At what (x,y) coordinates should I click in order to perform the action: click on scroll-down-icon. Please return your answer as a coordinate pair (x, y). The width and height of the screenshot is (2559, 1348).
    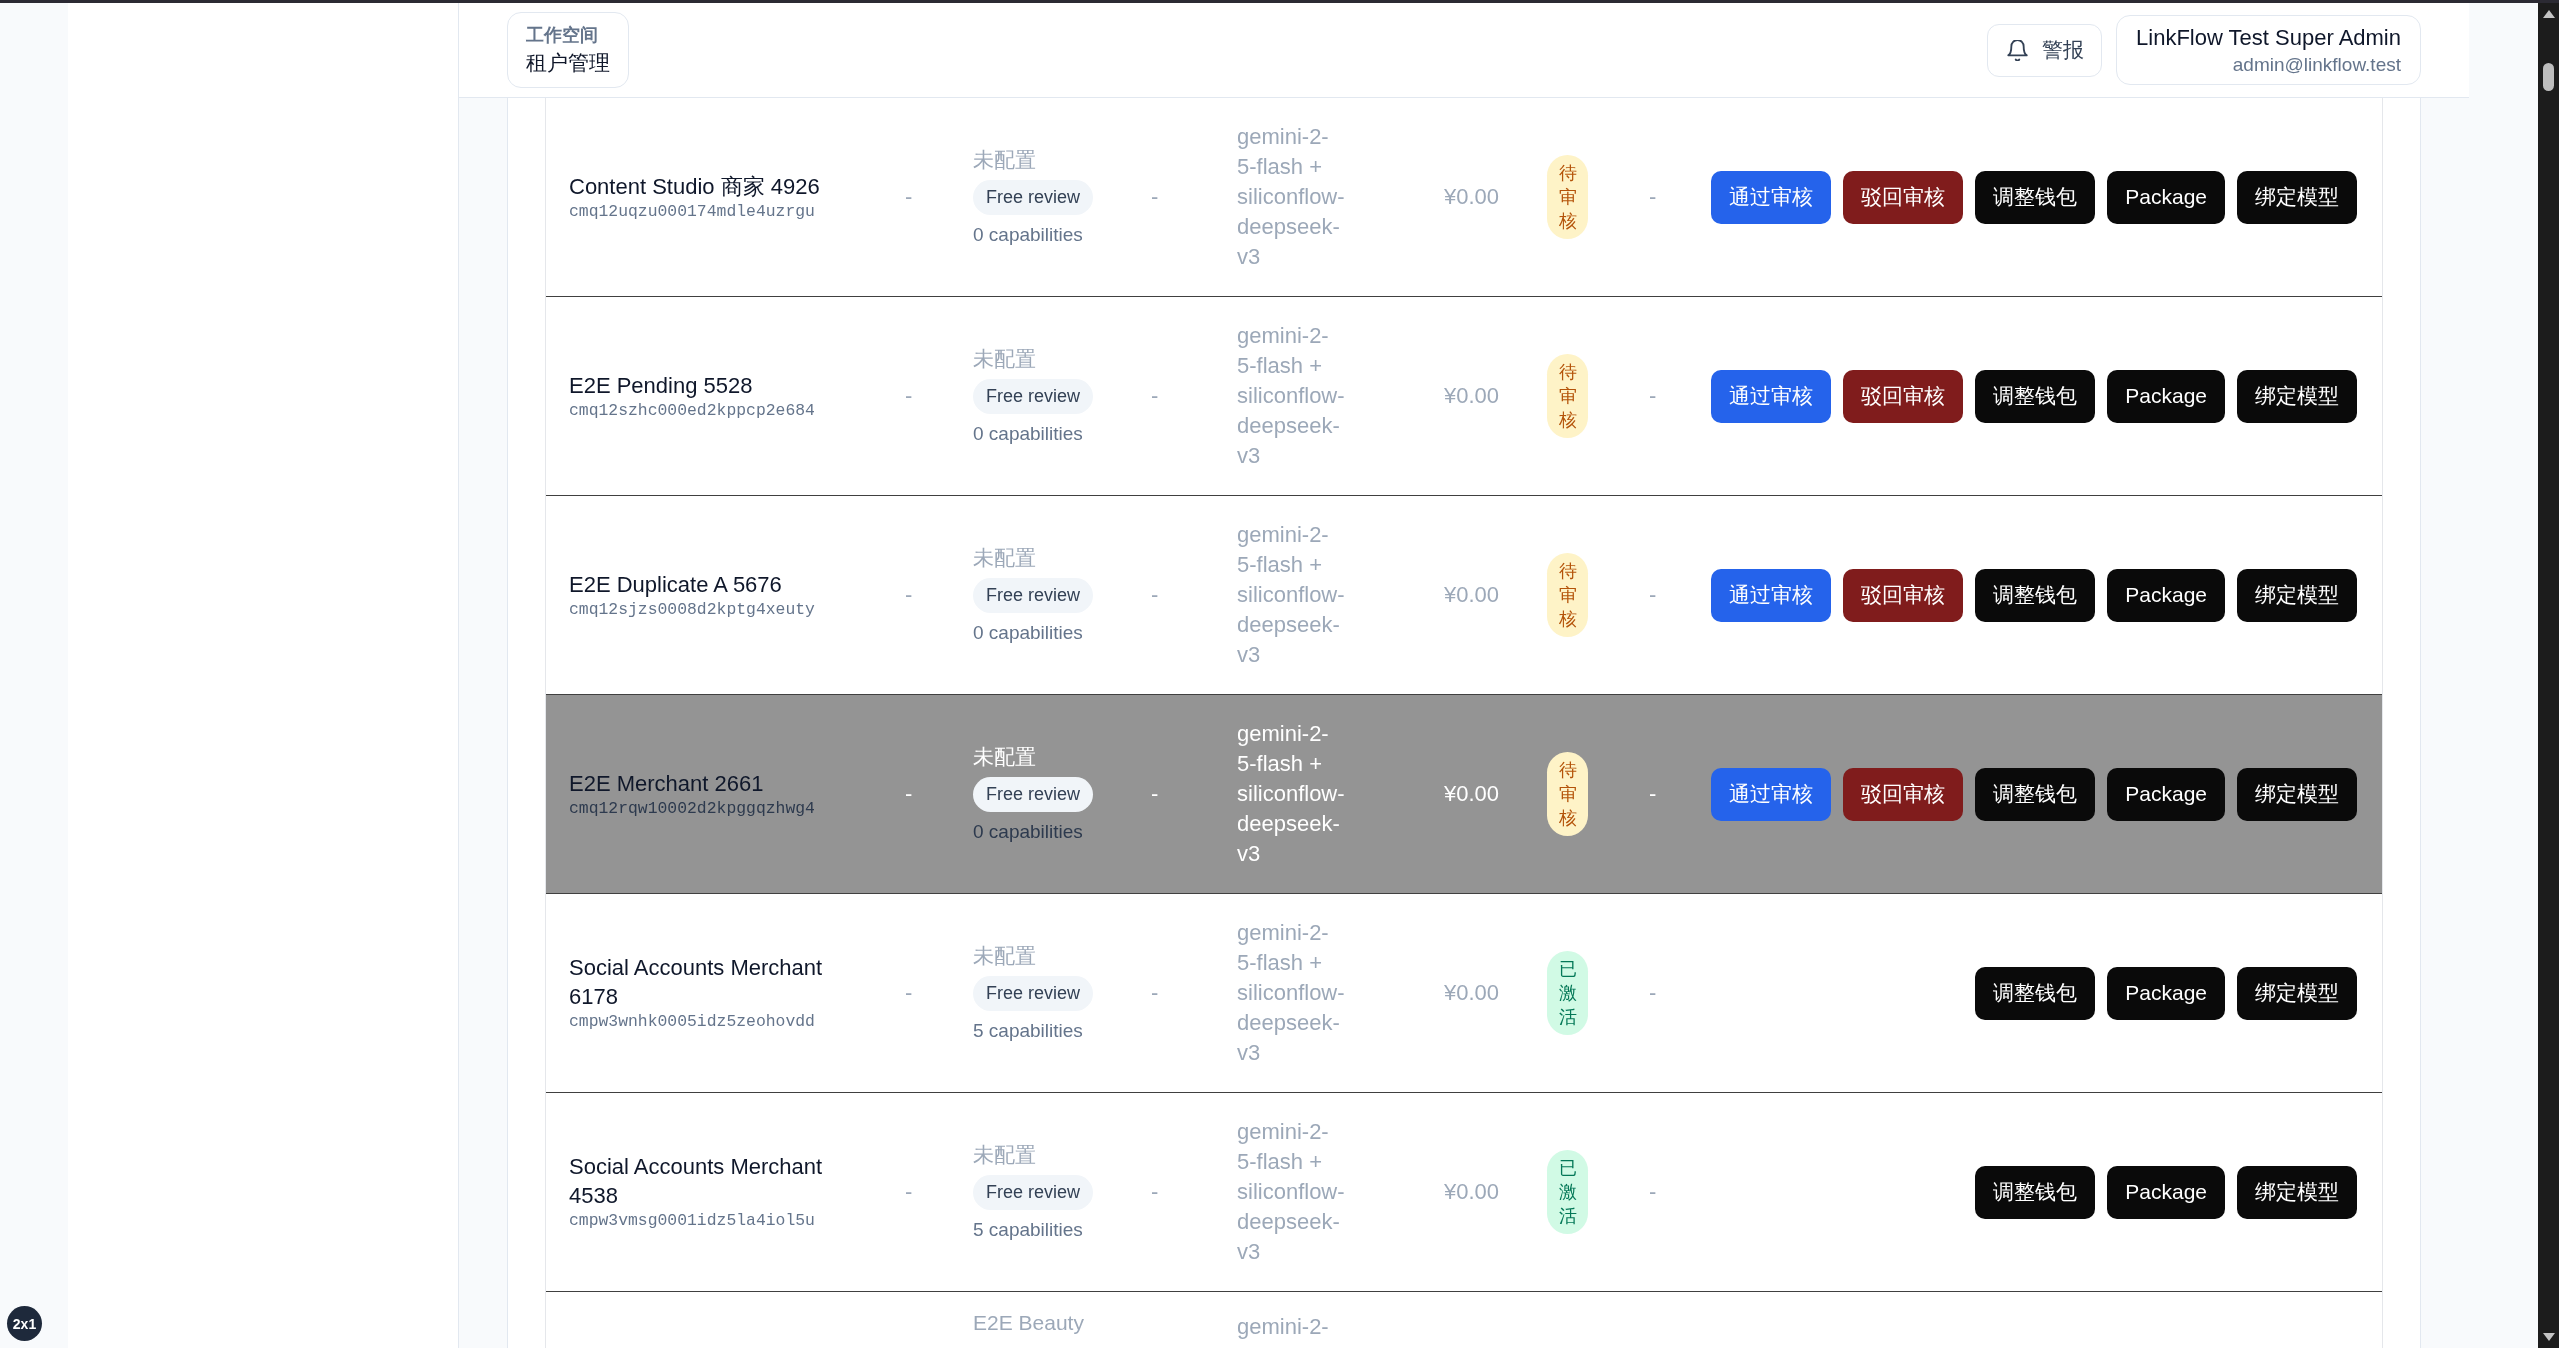
    Looking at the image, I should click on (2548, 1337).